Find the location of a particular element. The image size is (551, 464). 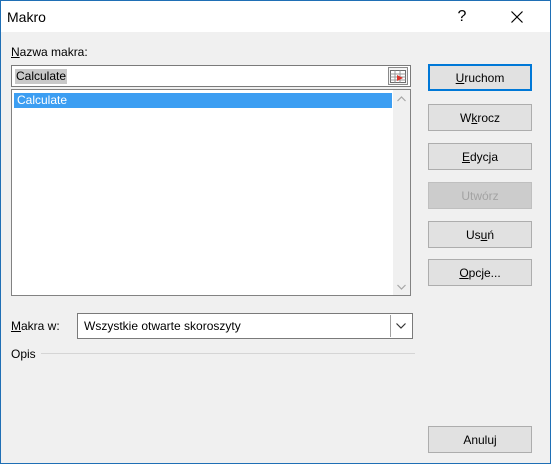

scroll-down-button is located at coordinates (401, 286).